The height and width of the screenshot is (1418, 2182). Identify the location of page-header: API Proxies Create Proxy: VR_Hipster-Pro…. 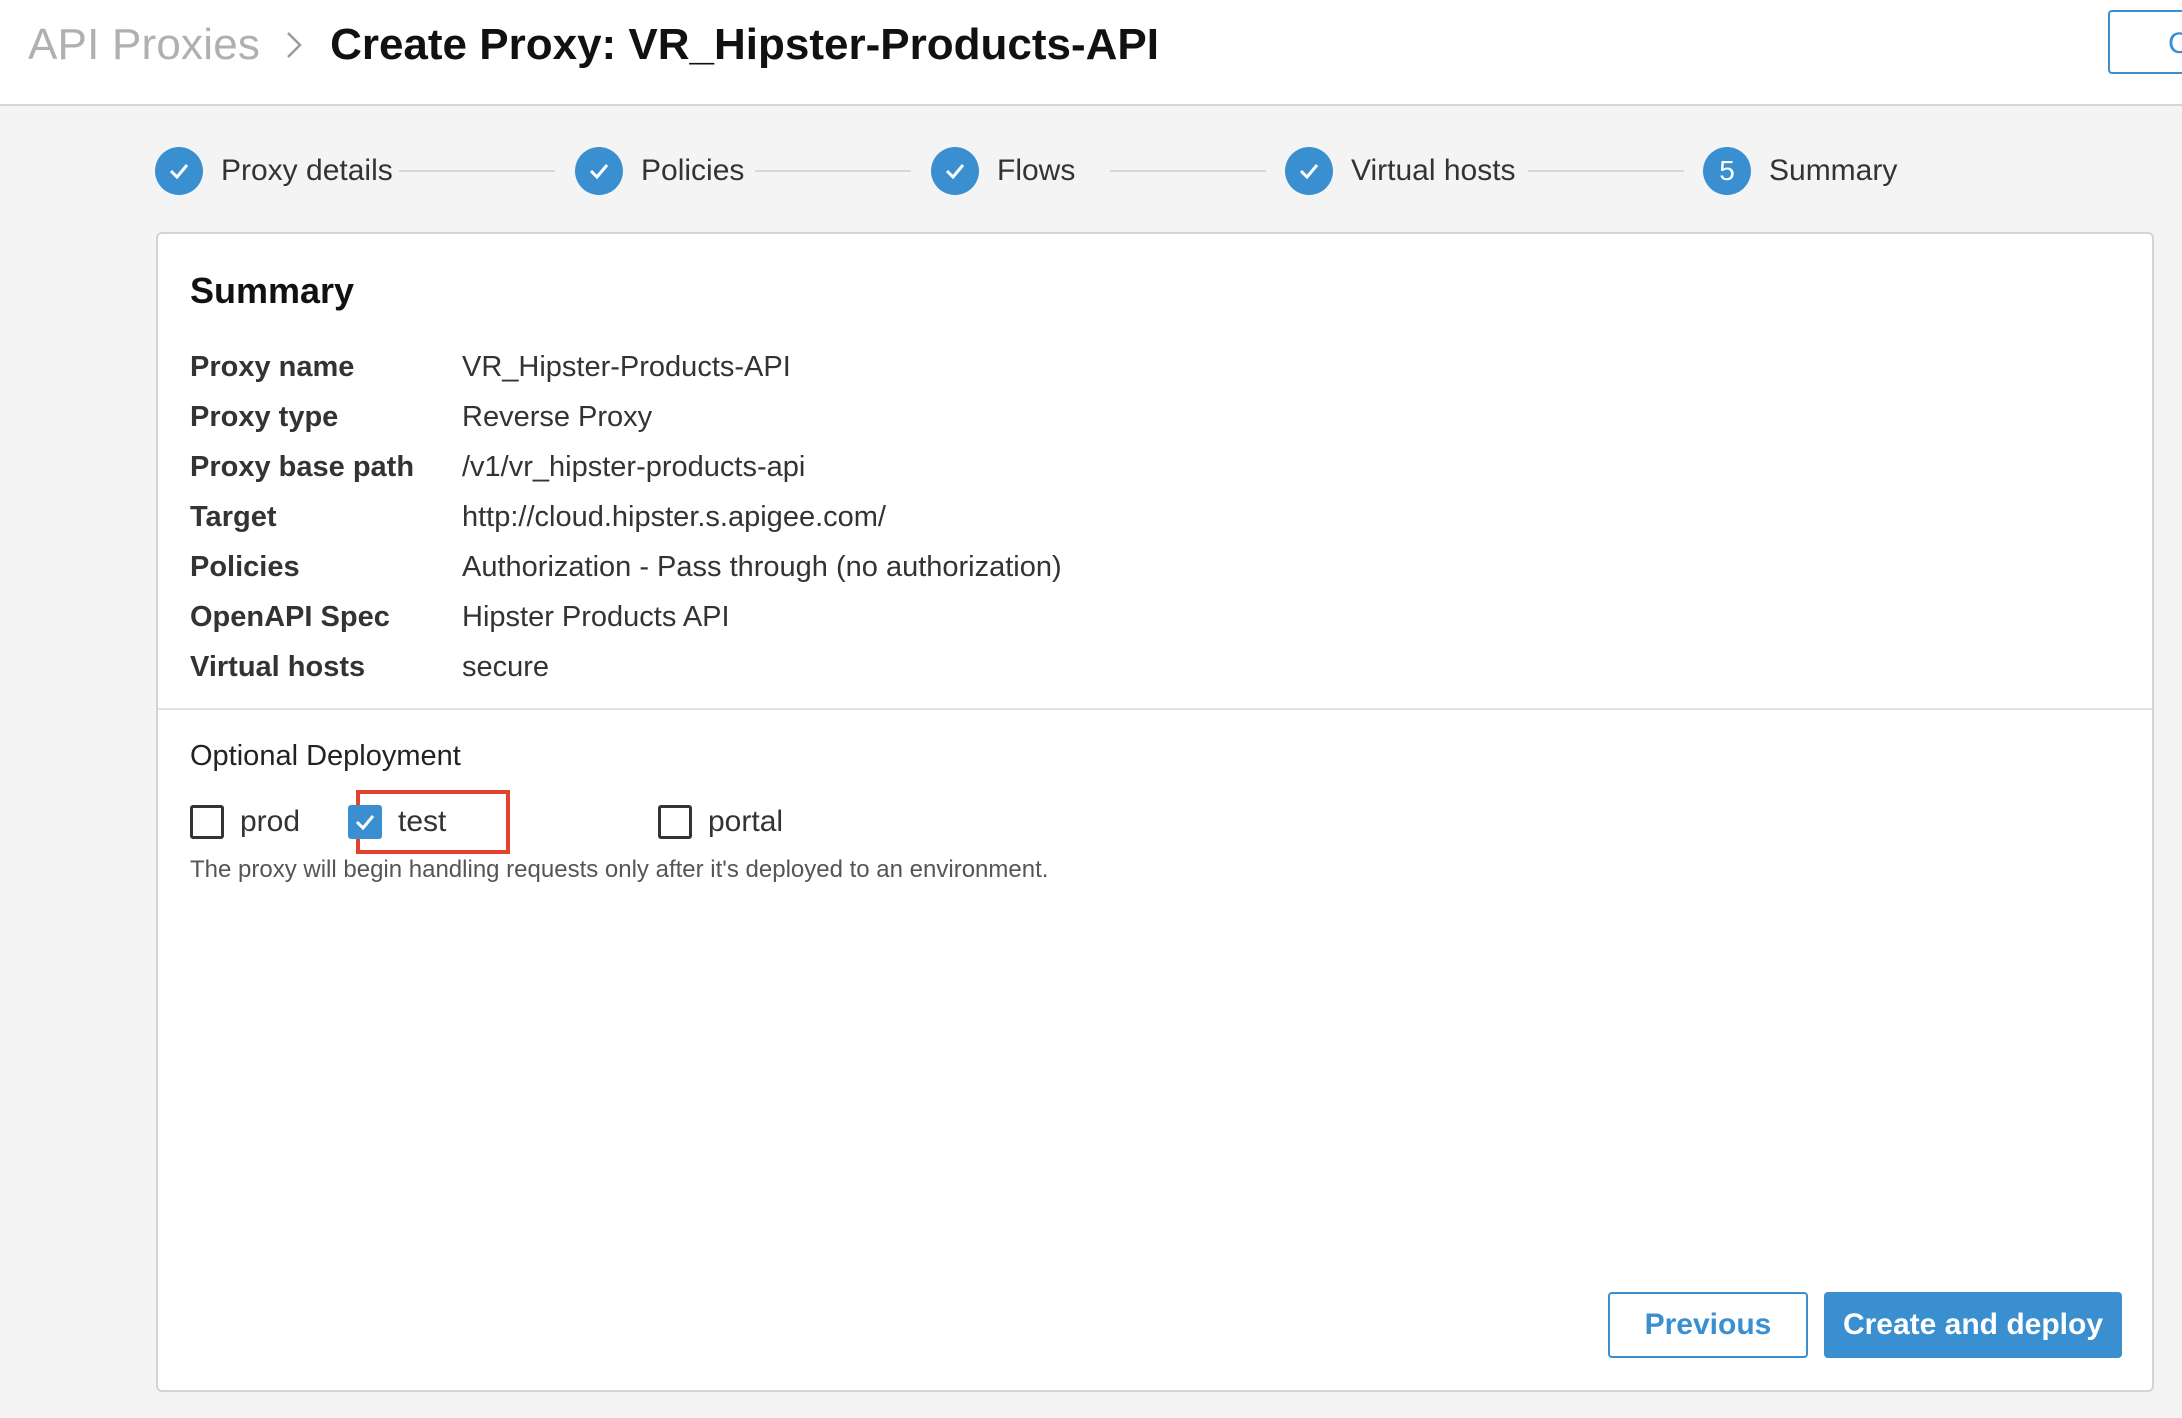
(1091, 53).